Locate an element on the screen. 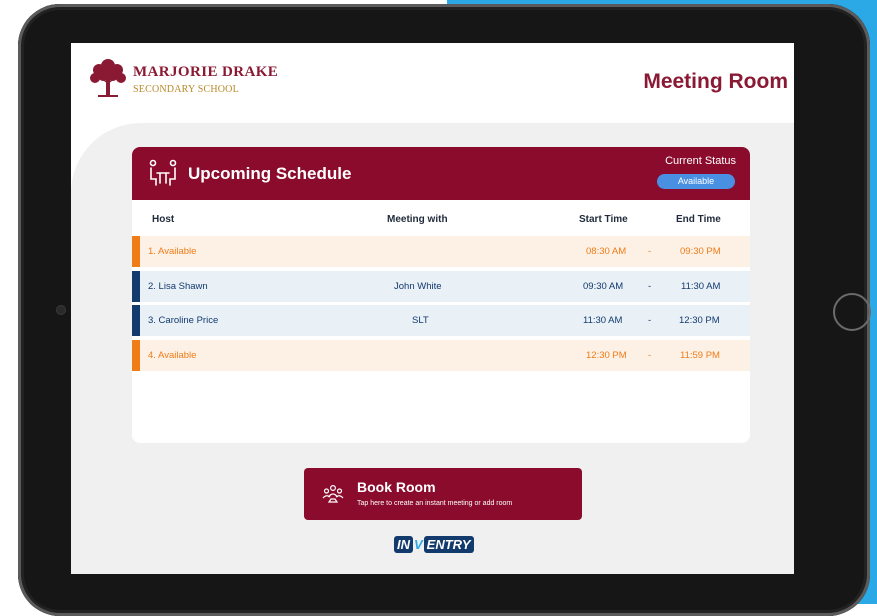 The width and height of the screenshot is (877, 616). row-start-time: 11:30 AM is located at coordinates (603, 320).